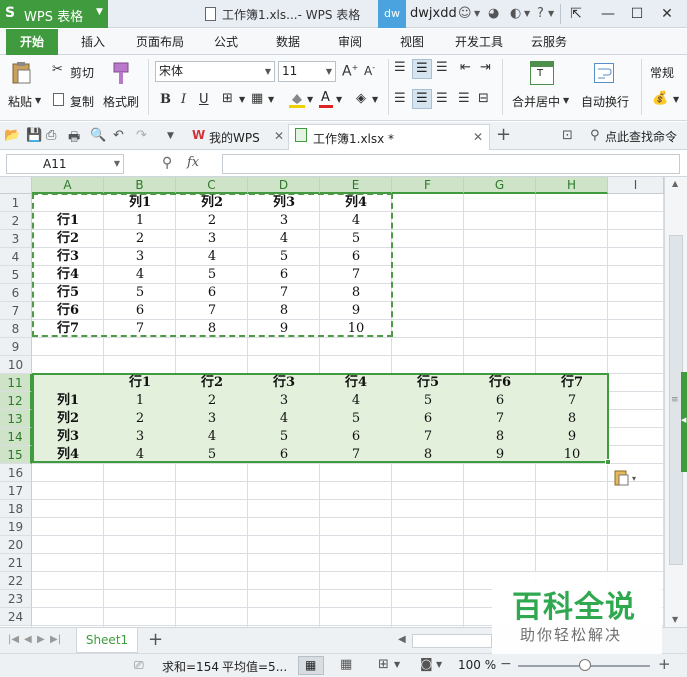  Describe the element at coordinates (477, 665) in the screenshot. I see `zoom-level: 100 %` at that location.